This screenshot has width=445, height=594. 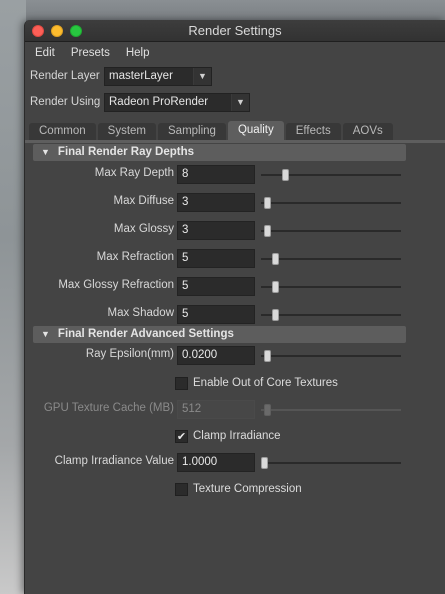 I want to click on tab-effects: Effects, so click(x=313, y=131).